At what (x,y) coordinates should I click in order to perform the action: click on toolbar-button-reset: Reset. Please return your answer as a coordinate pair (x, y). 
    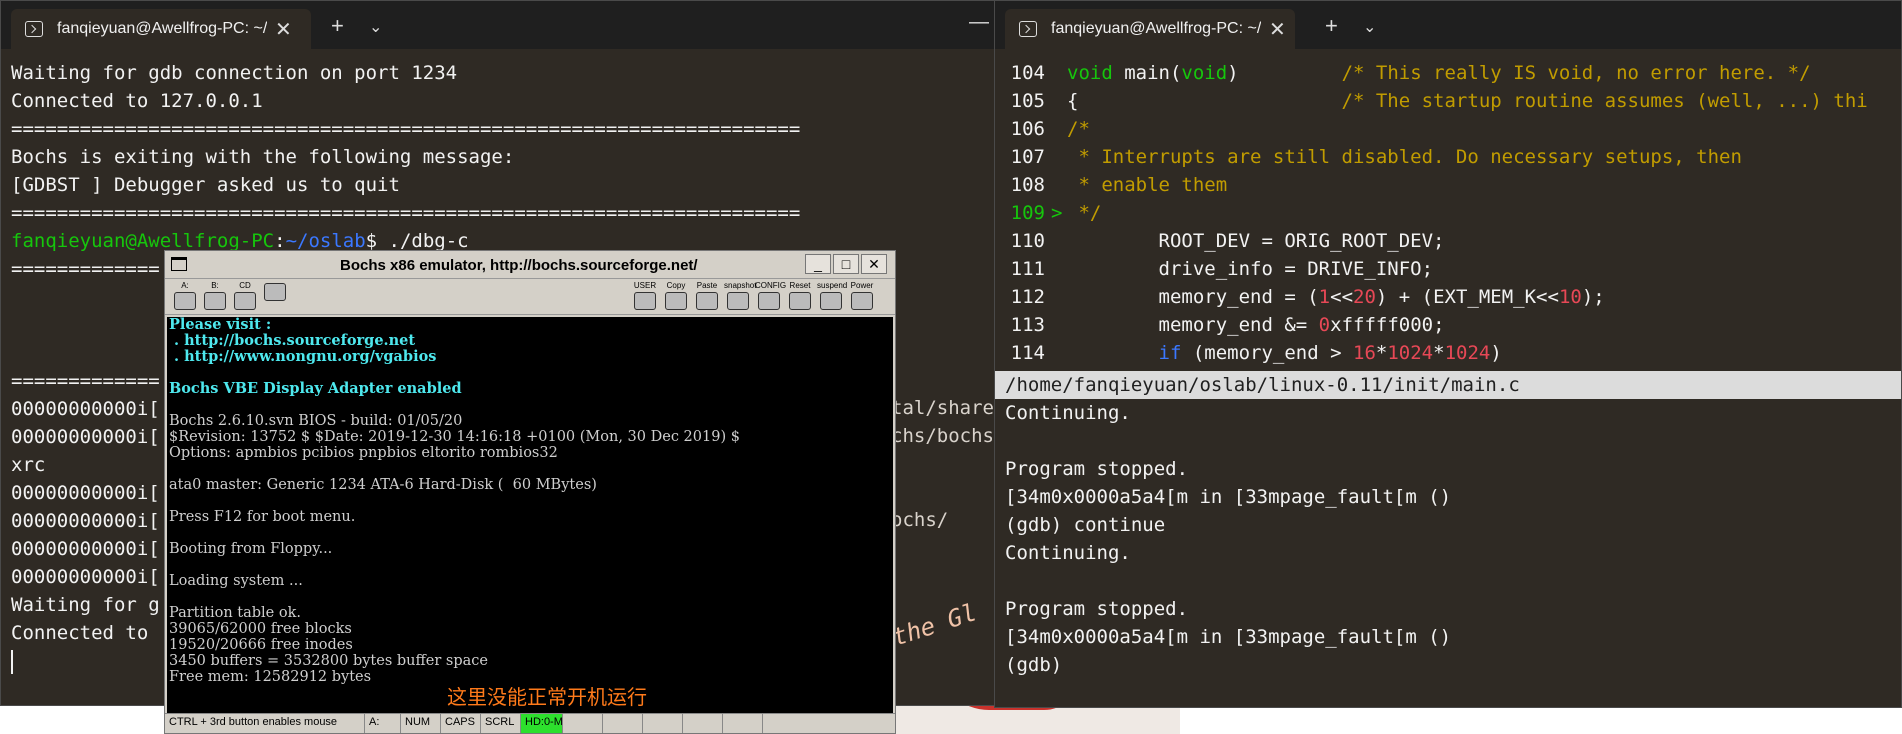
    Looking at the image, I should click on (800, 297).